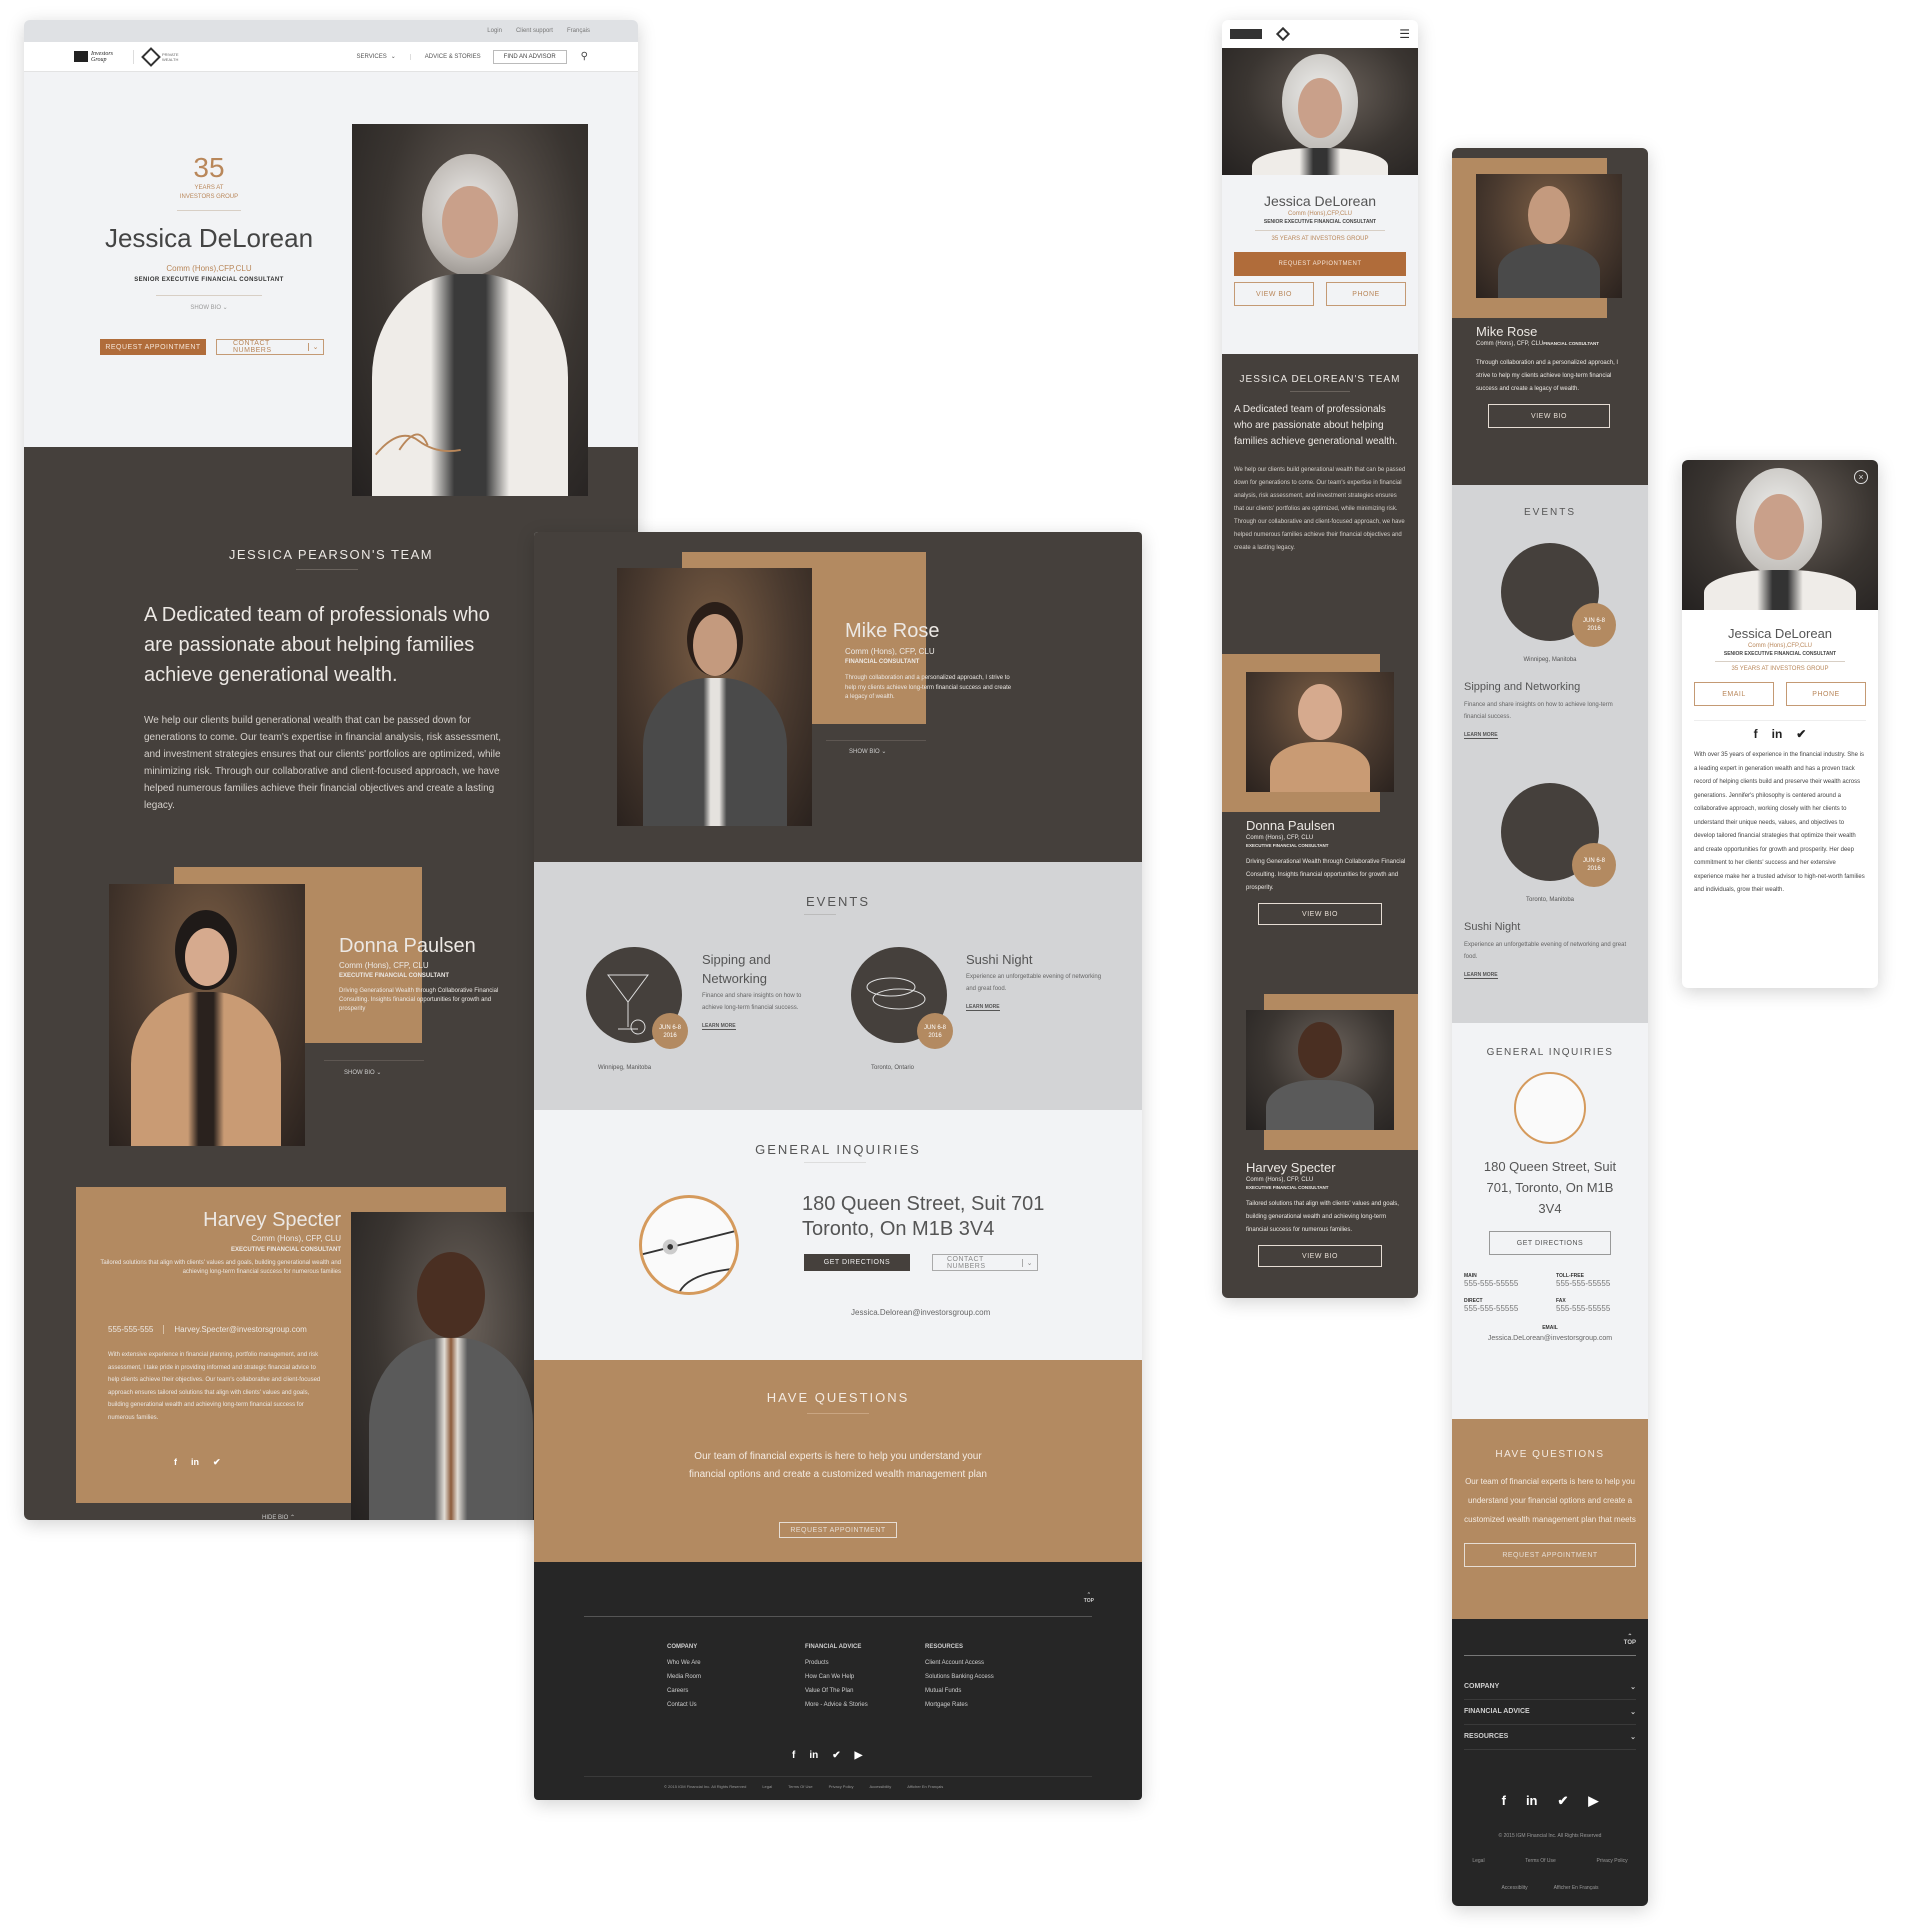 Image resolution: width=1920 pixels, height=1931 pixels. I want to click on footer-link: More - Advice & Stories, so click(865, 1705).